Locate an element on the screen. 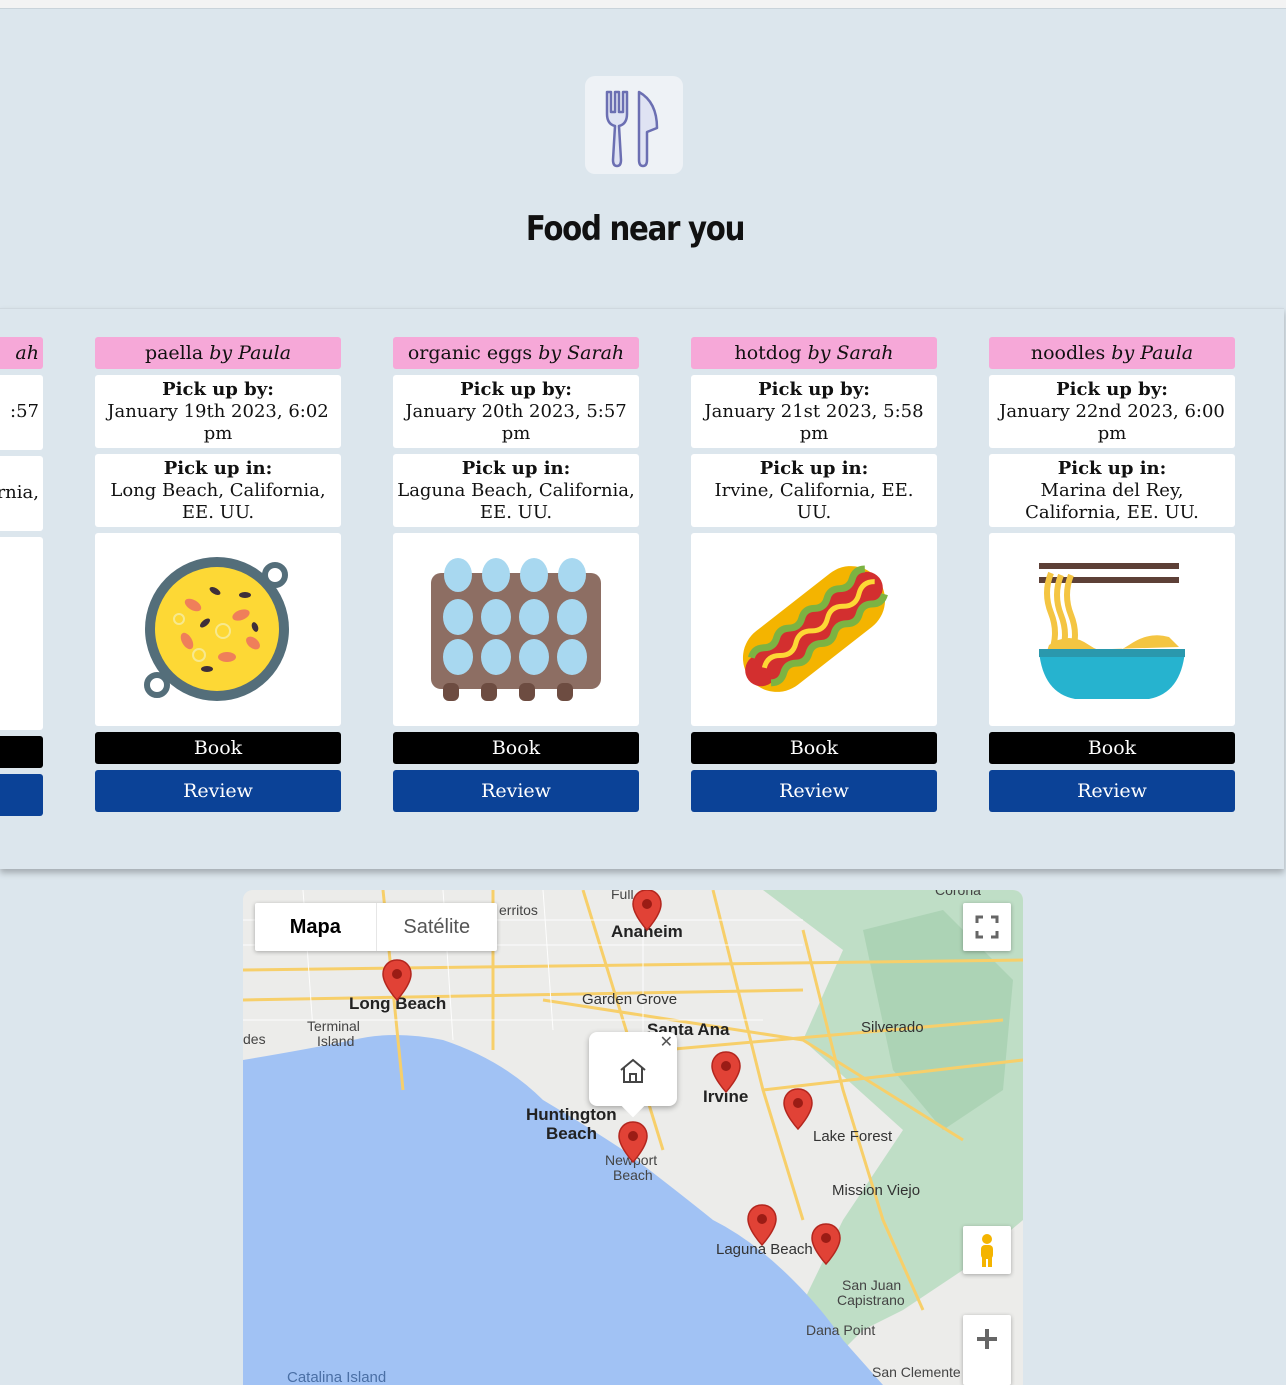 The width and height of the screenshot is (1286, 1385). pickup-time: January 20th 2023, 5:57 pm is located at coordinates (516, 422).